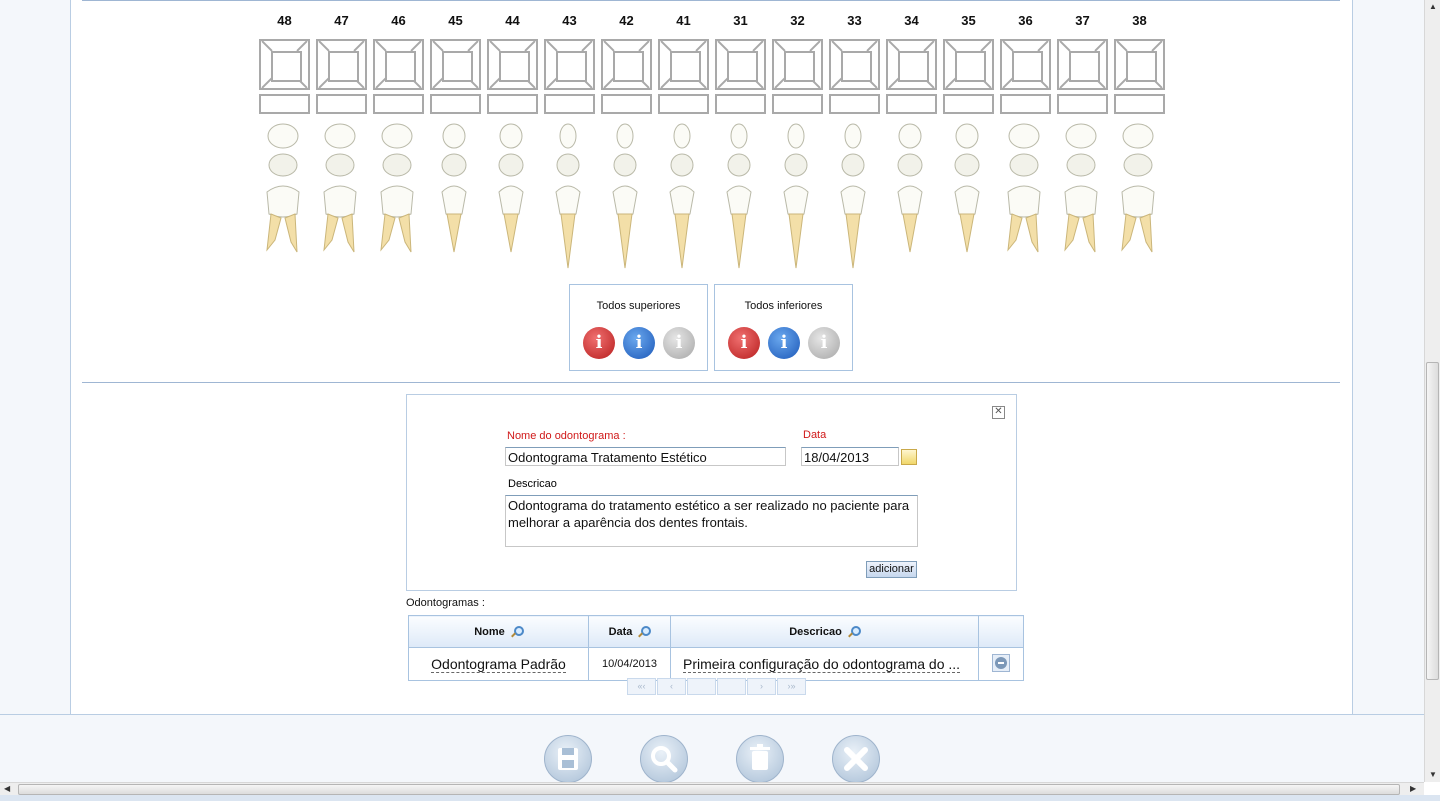  I want to click on save-button, so click(568, 759).